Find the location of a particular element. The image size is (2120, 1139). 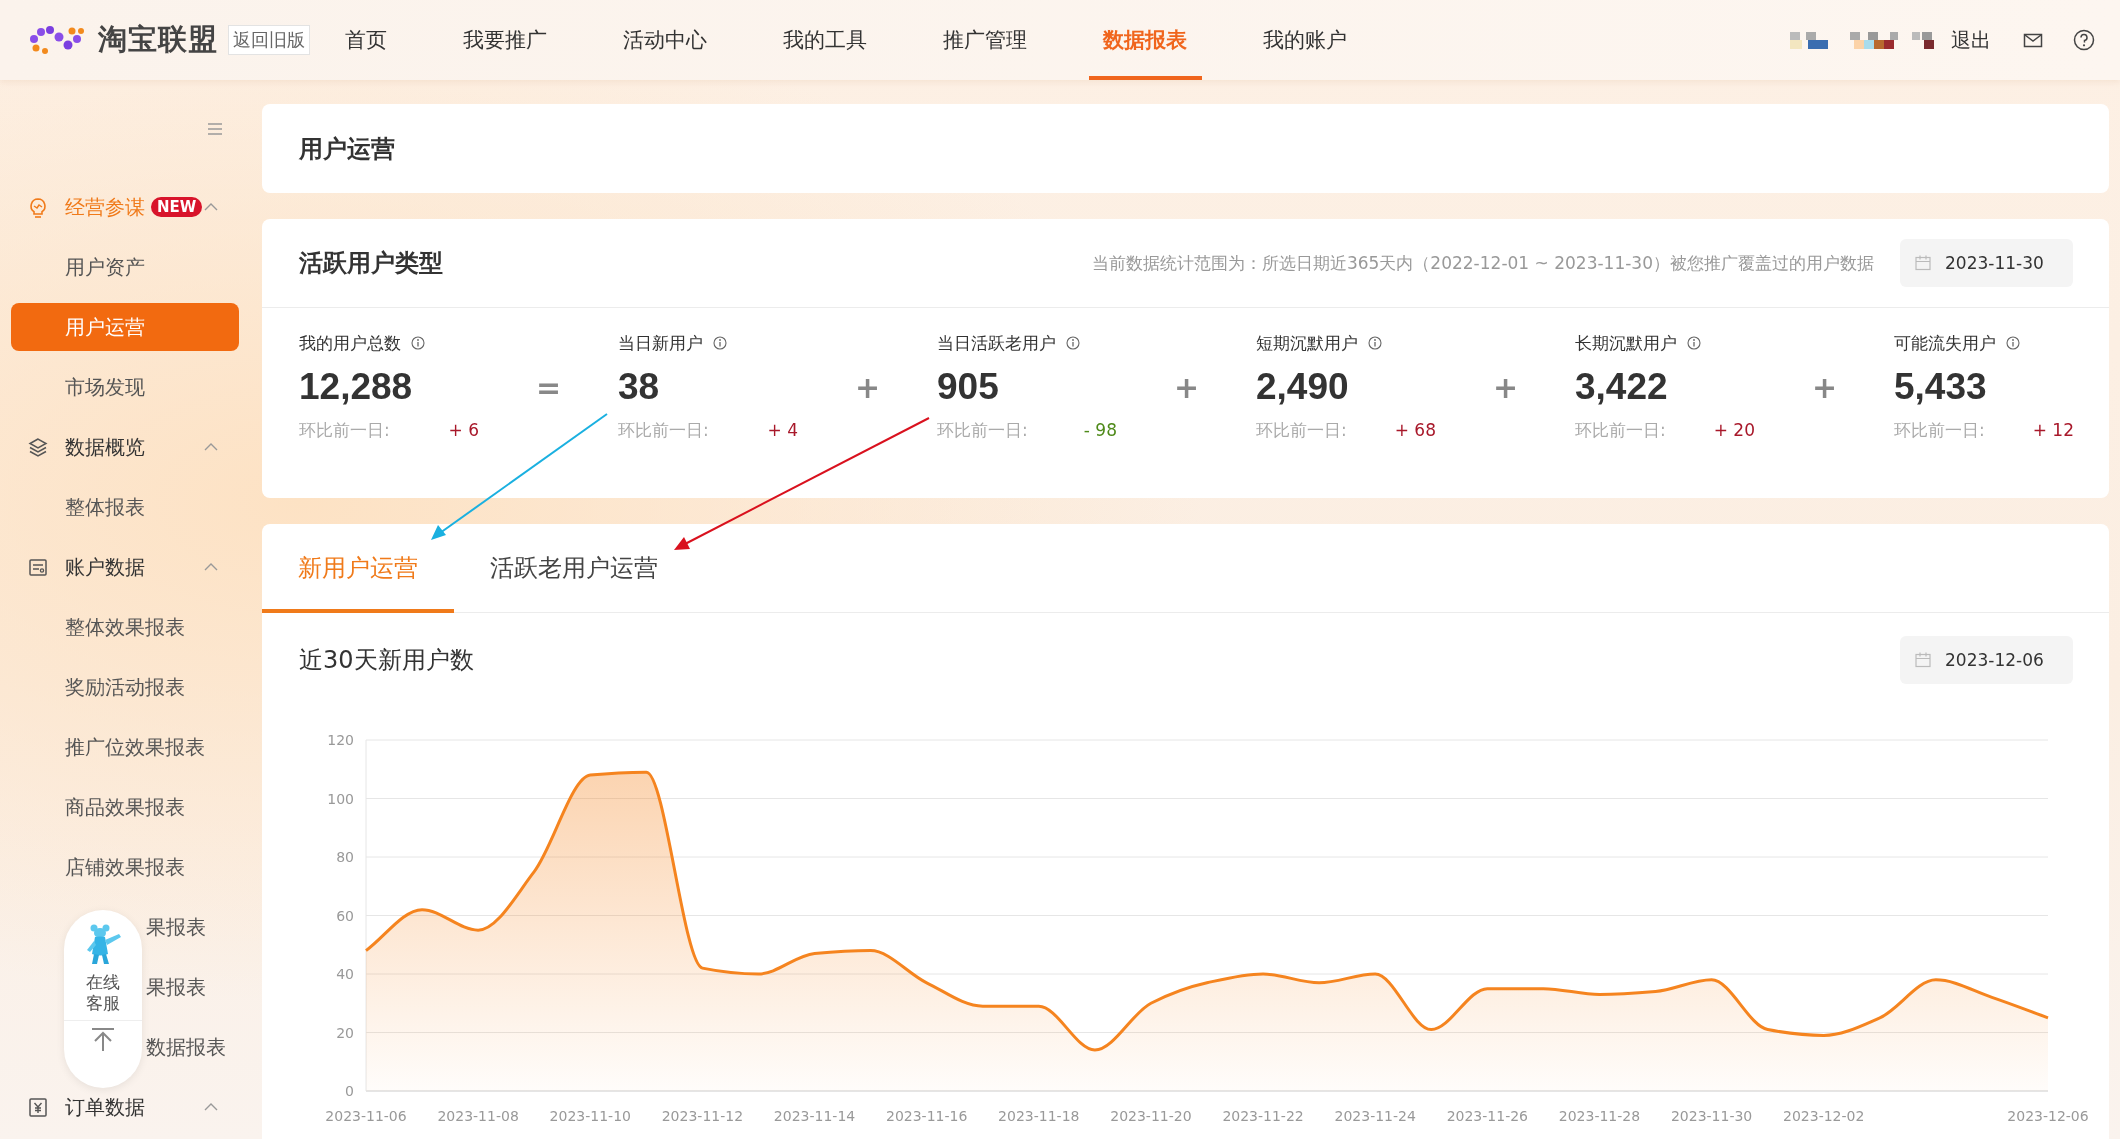

axis-label: 60 is located at coordinates (345, 915).